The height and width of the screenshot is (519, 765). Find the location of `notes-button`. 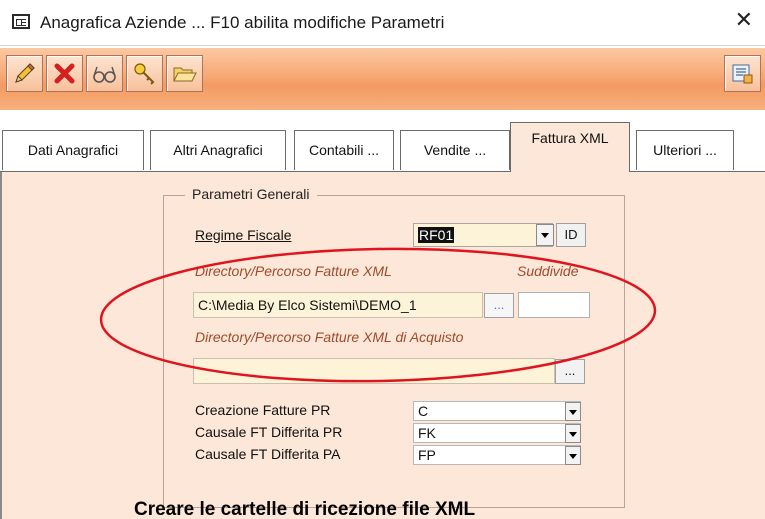

notes-button is located at coordinates (742, 73).